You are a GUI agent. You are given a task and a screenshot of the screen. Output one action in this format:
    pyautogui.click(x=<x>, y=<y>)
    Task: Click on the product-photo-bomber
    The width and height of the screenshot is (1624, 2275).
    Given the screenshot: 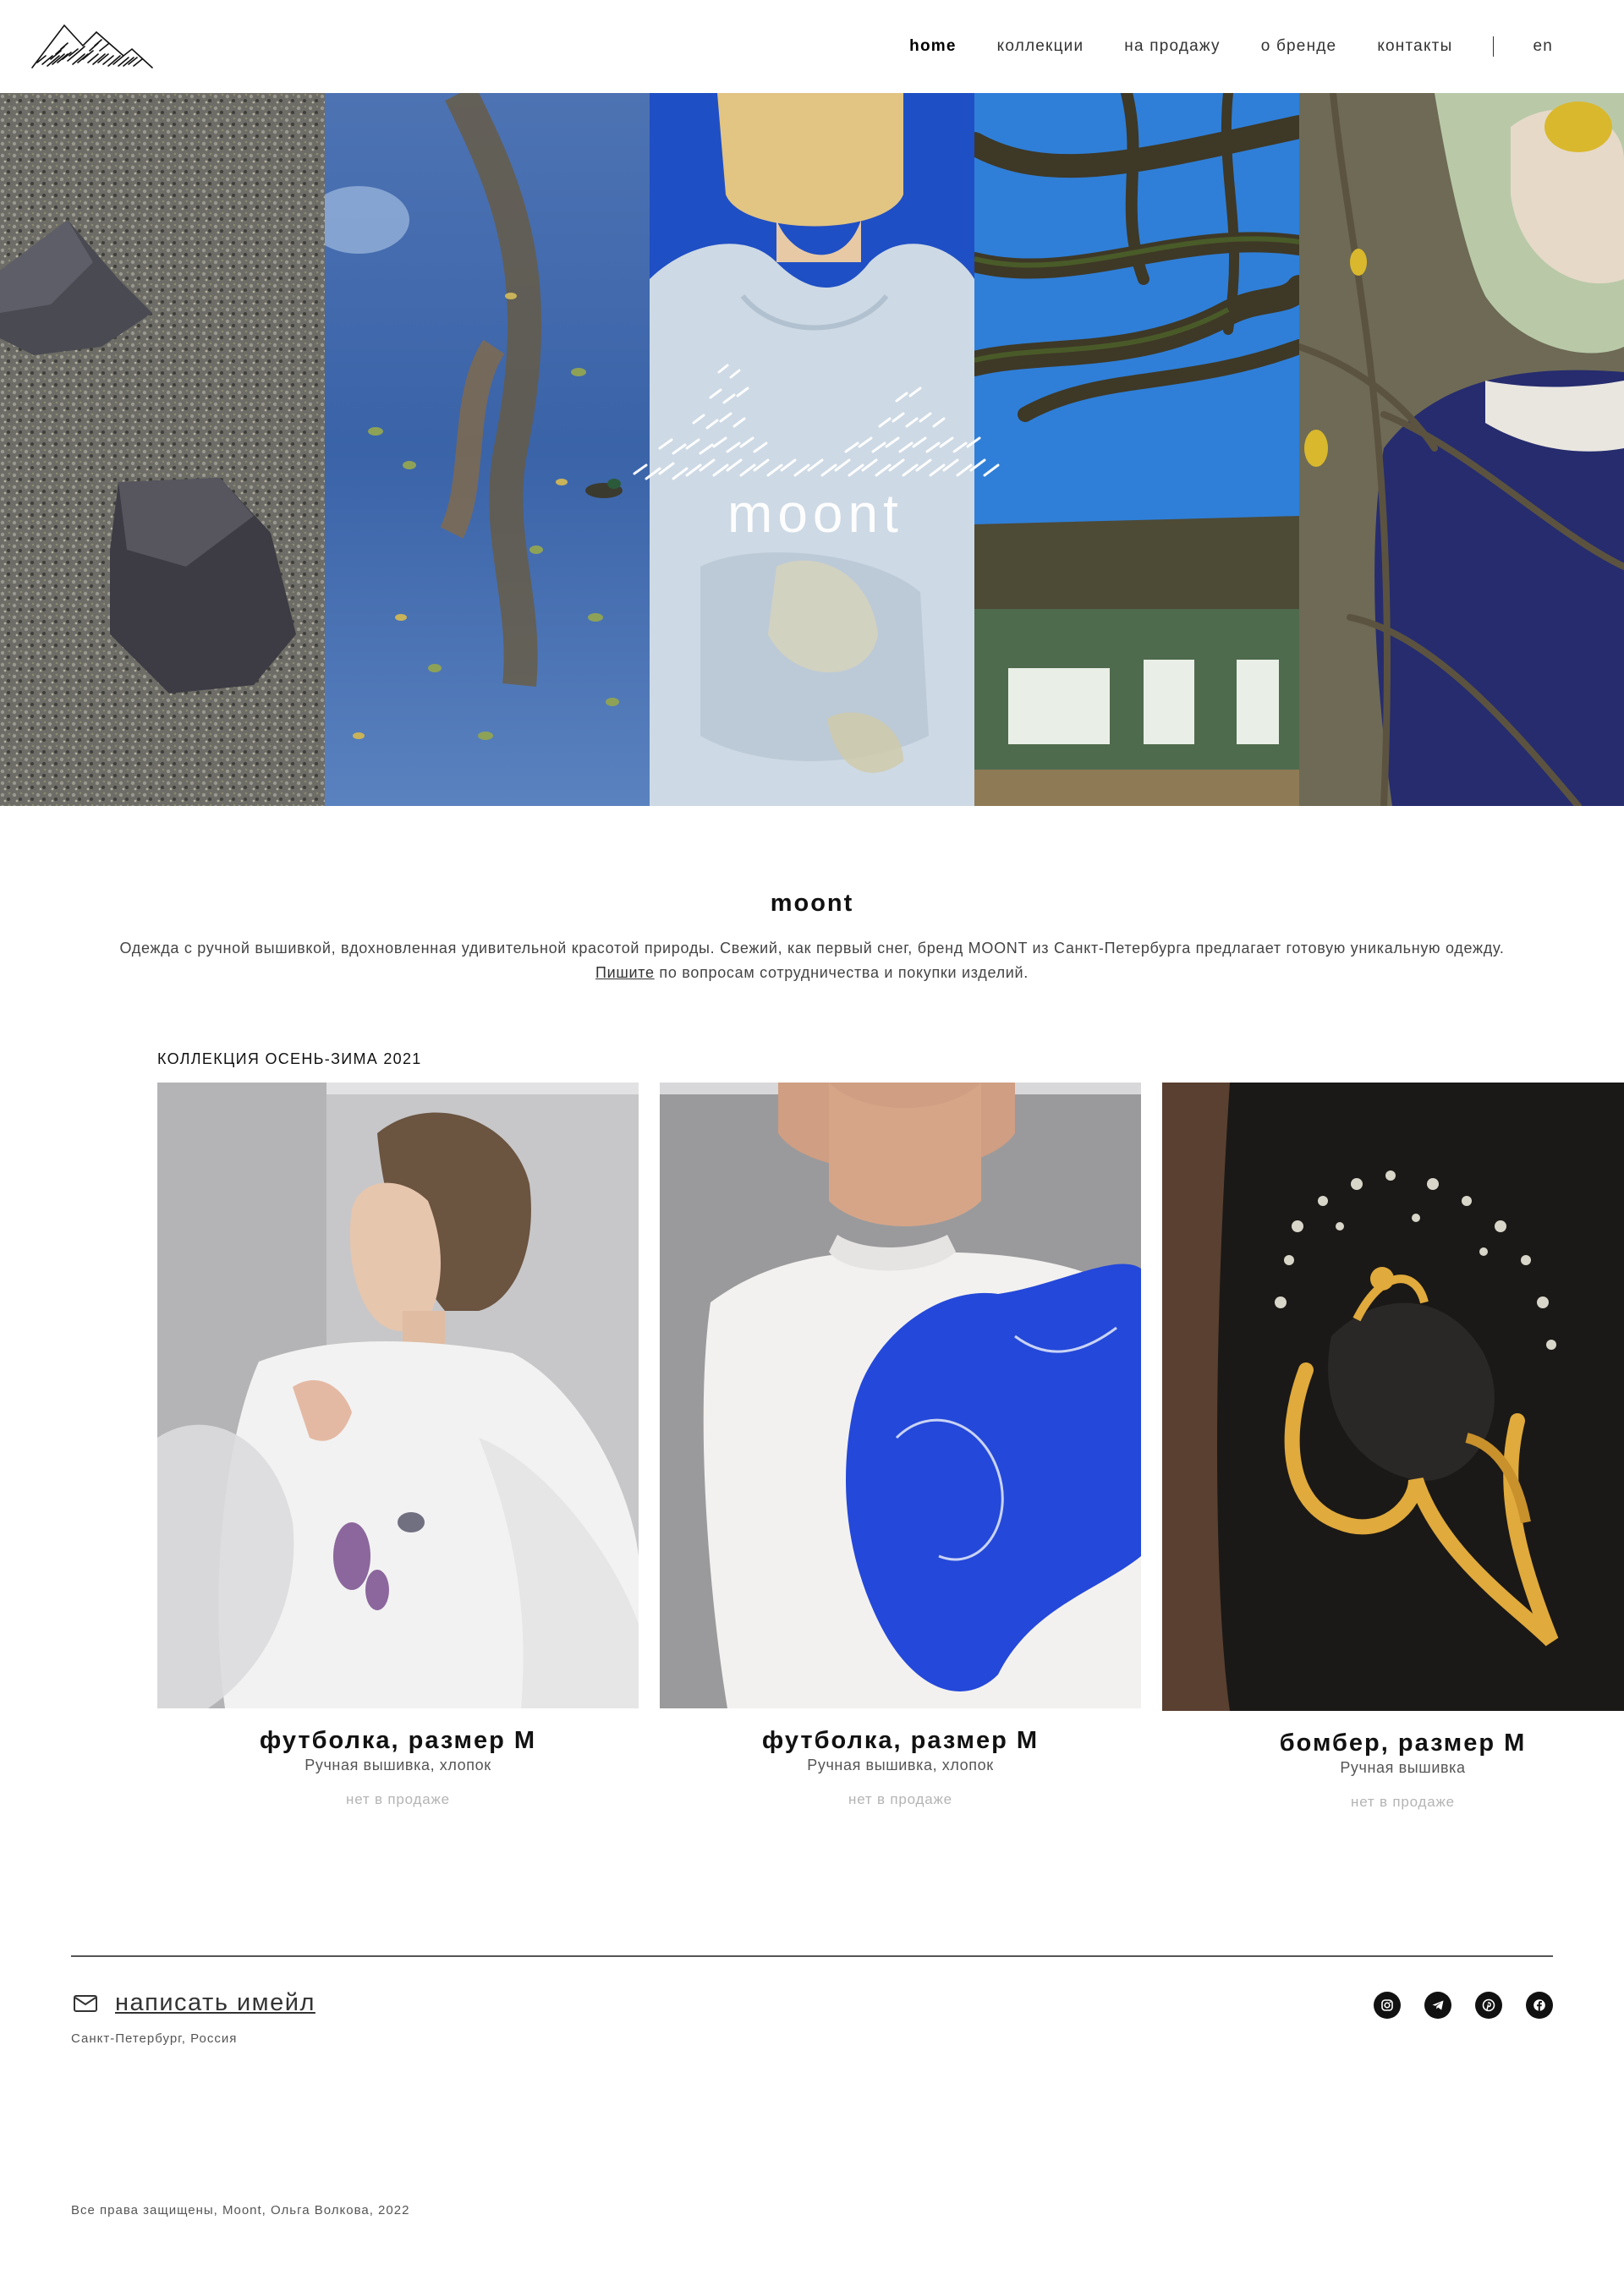 What is the action you would take?
    pyautogui.click(x=1393, y=1397)
    